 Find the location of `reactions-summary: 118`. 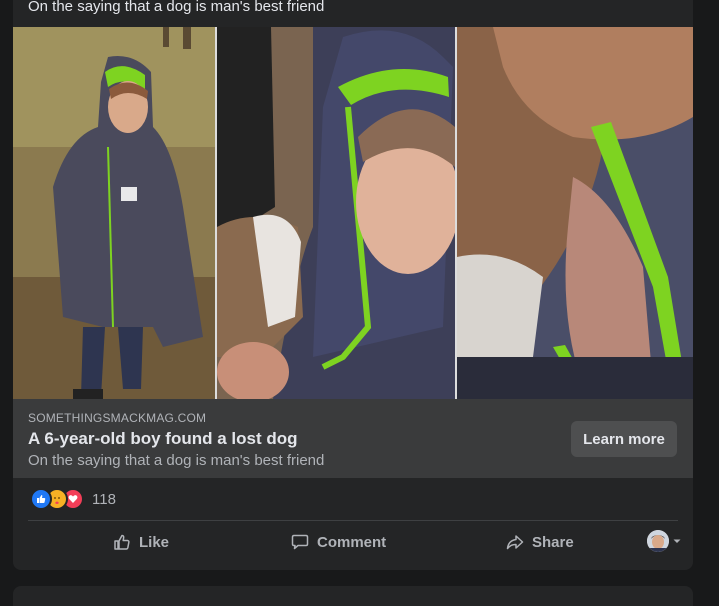

reactions-summary: 118 is located at coordinates (73, 499).